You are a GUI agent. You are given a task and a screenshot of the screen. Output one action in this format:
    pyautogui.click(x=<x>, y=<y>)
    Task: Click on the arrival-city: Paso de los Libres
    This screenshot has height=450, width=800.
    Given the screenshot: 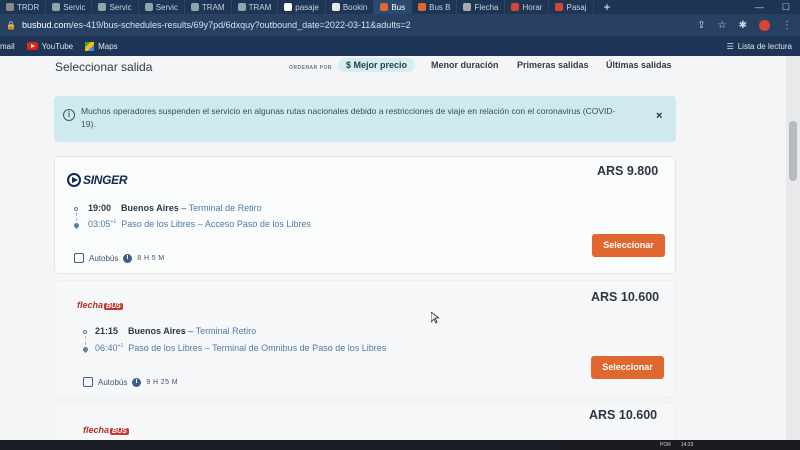 What is the action you would take?
    pyautogui.click(x=165, y=348)
    